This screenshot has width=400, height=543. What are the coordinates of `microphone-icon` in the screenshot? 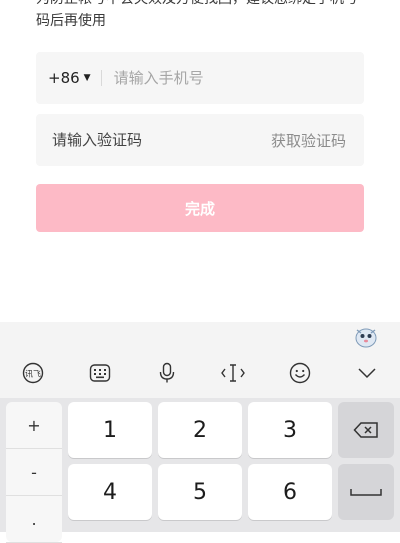 It's located at (167, 373).